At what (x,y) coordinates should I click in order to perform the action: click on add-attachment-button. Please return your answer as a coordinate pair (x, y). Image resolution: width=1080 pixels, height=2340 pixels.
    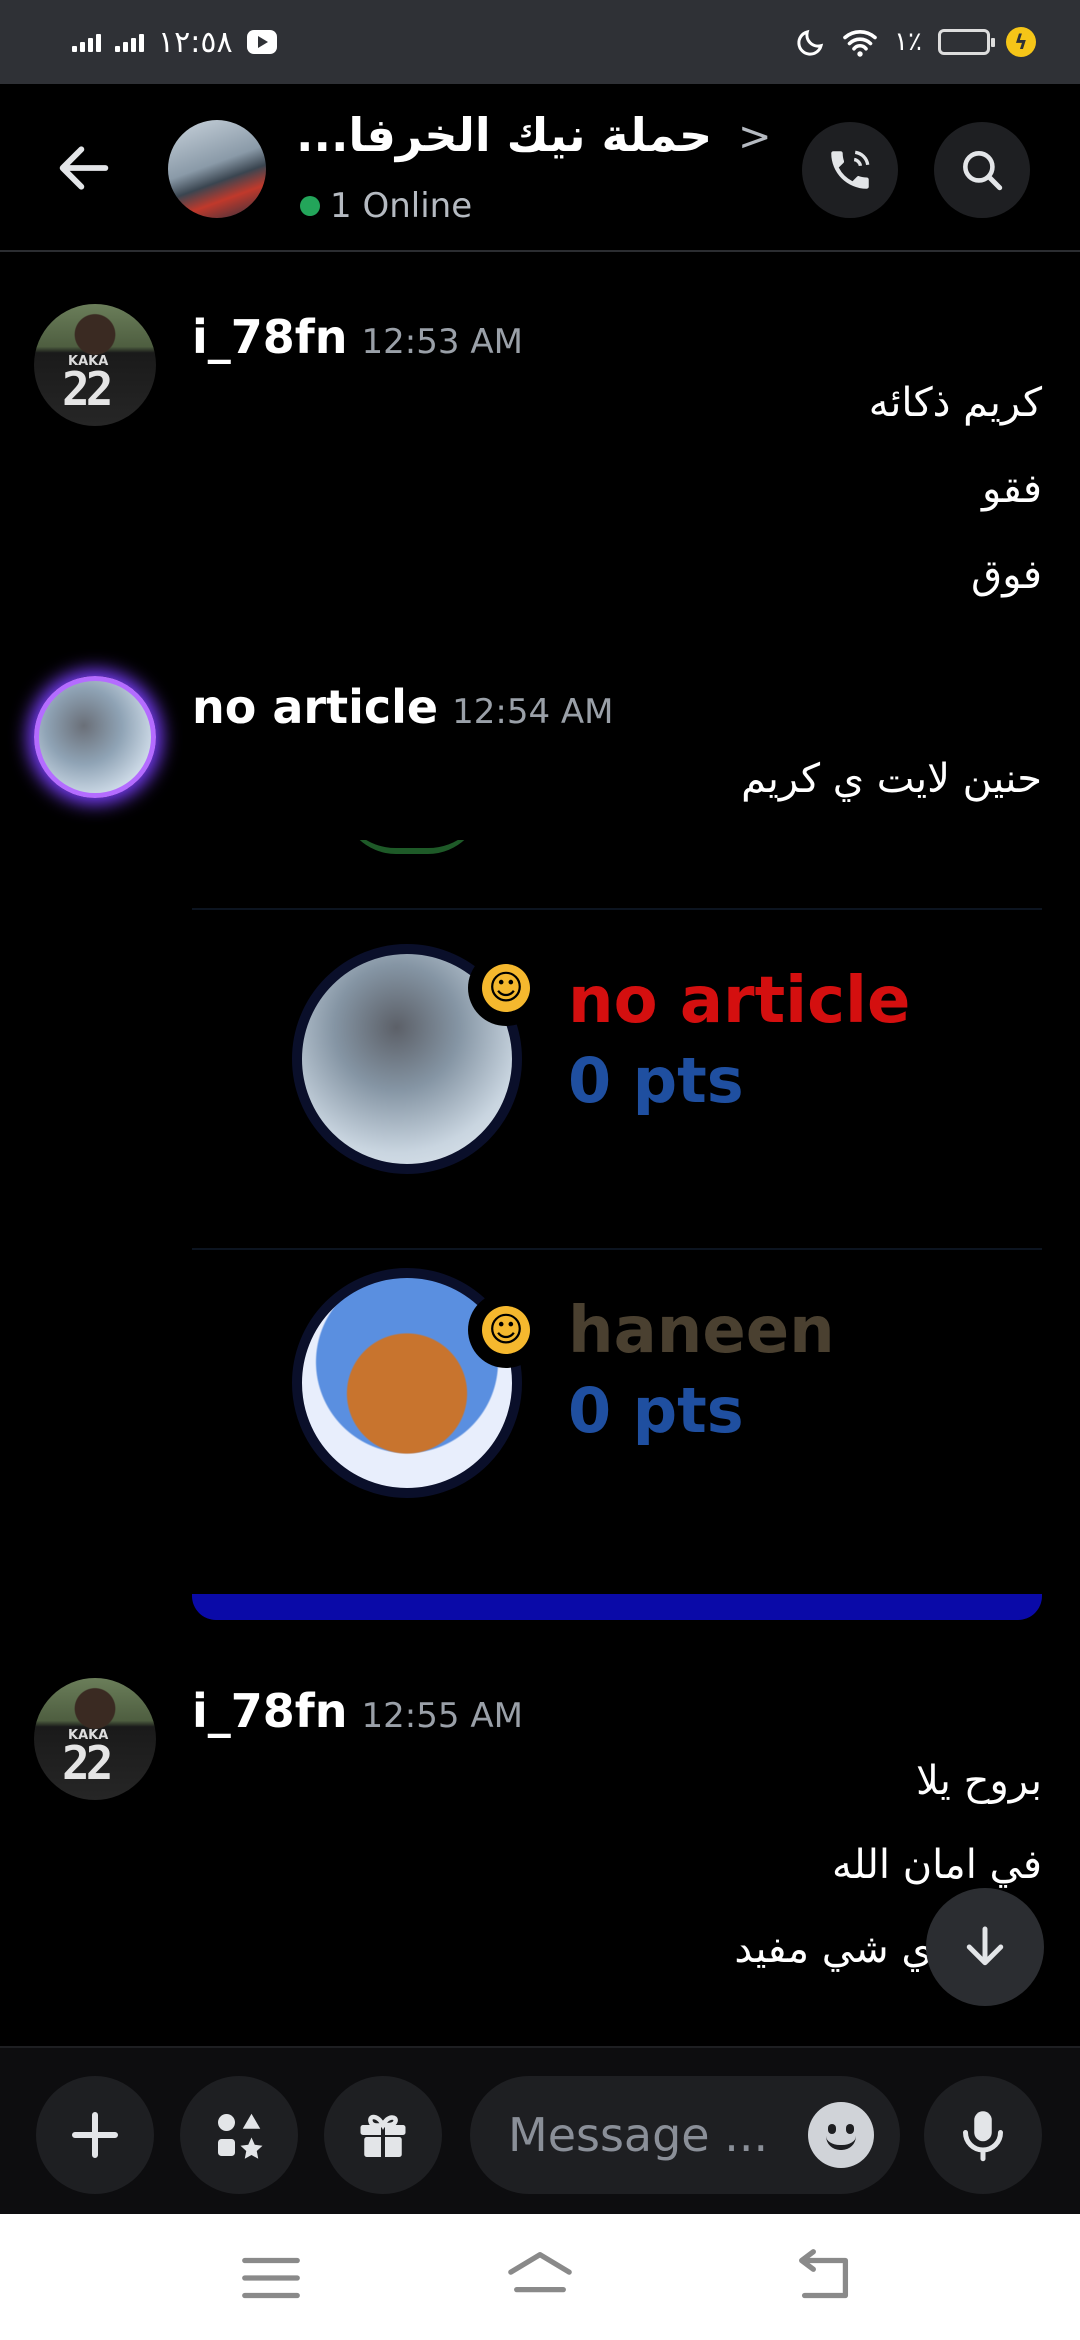
    Looking at the image, I should click on (95, 2135).